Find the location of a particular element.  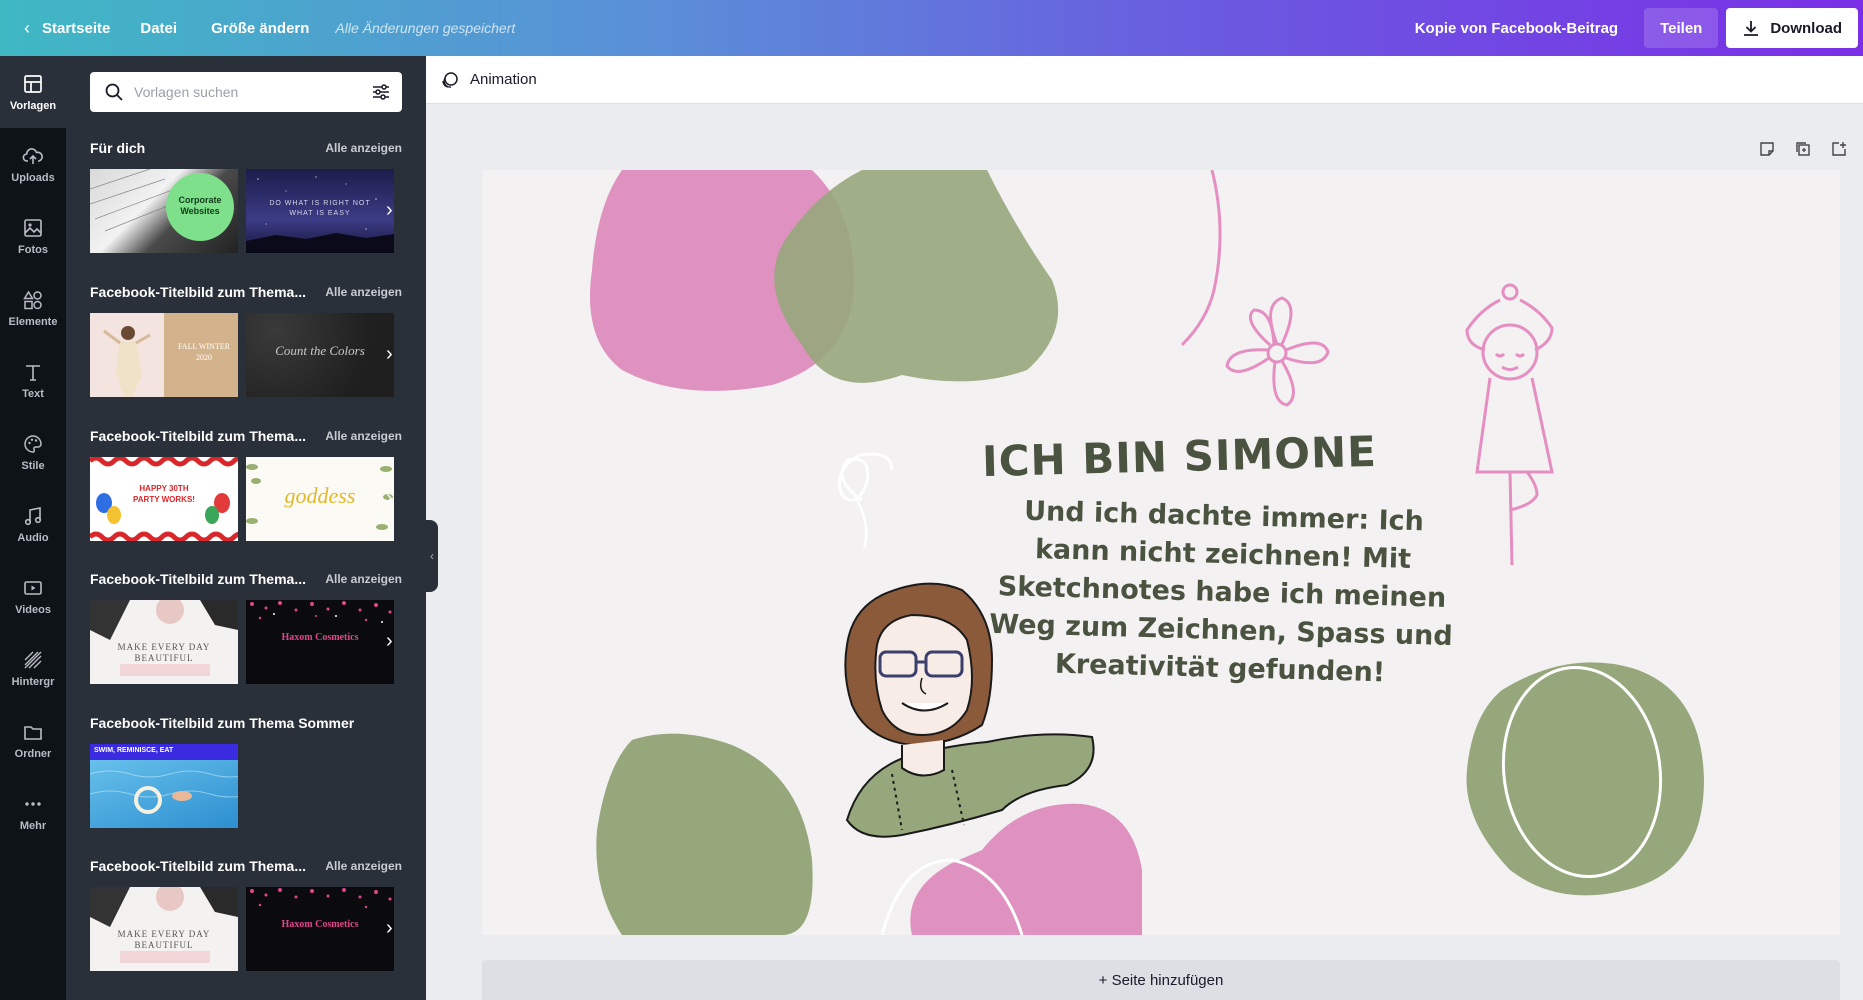

page-tools is located at coordinates (1803, 149).